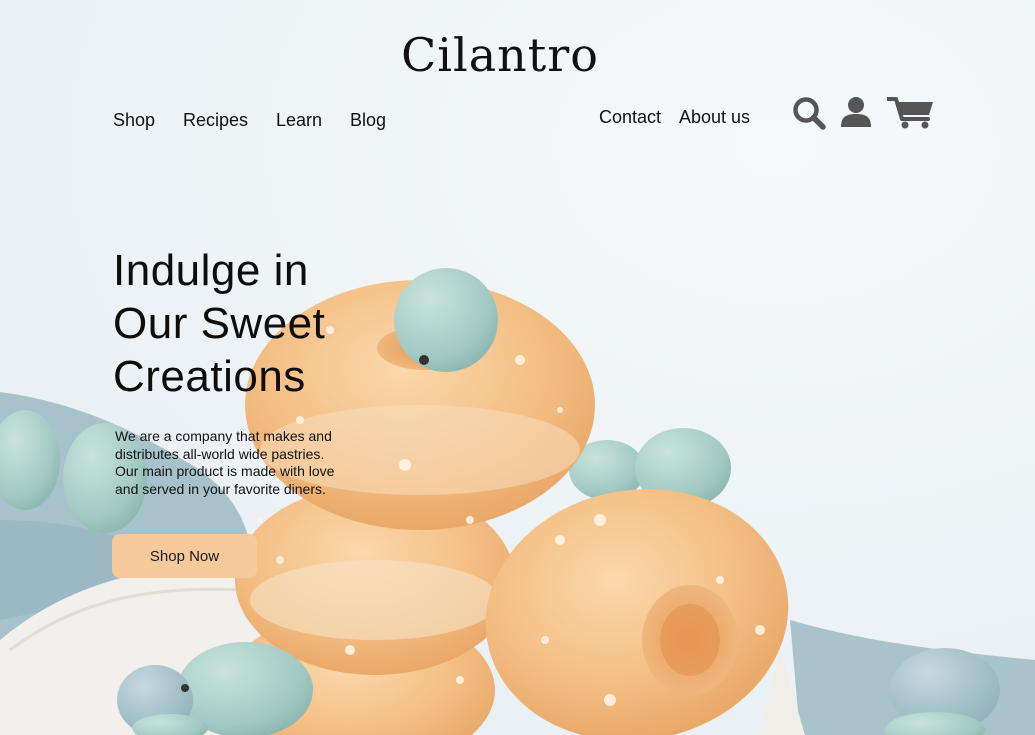  Describe the element at coordinates (134, 120) in the screenshot. I see `nav-shop-link: Shop` at that location.